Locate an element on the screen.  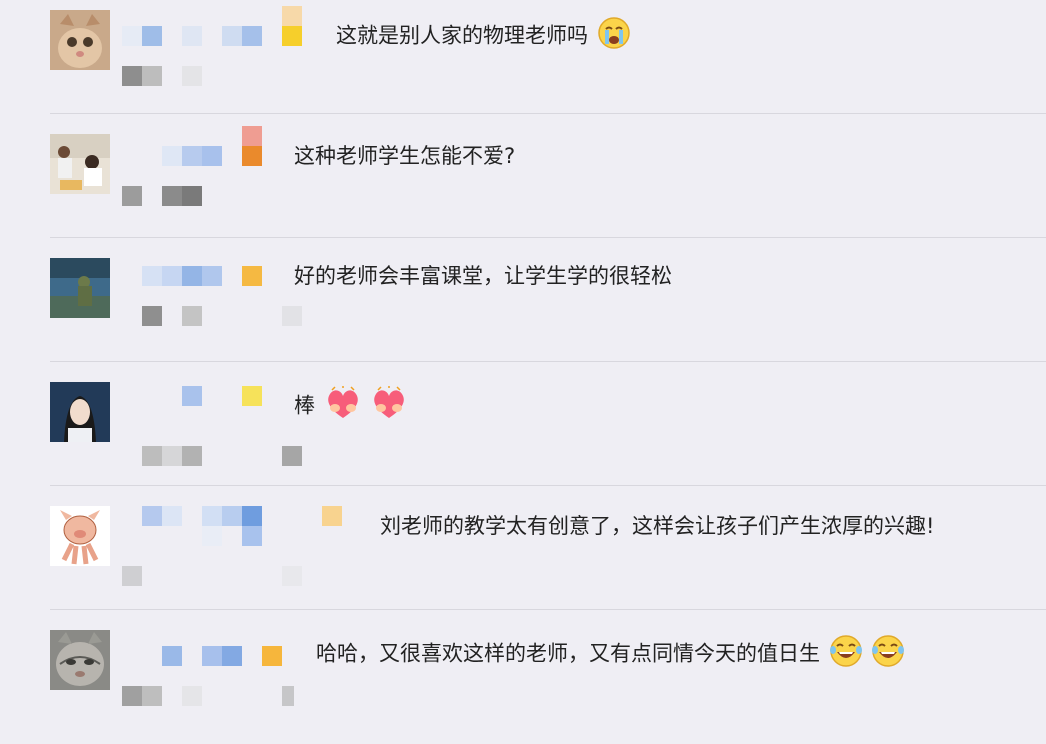
comment-text-content: 哈哈，又很喜欢这样的老师，又有点同情今天的值日生 is located at coordinates (568, 653).